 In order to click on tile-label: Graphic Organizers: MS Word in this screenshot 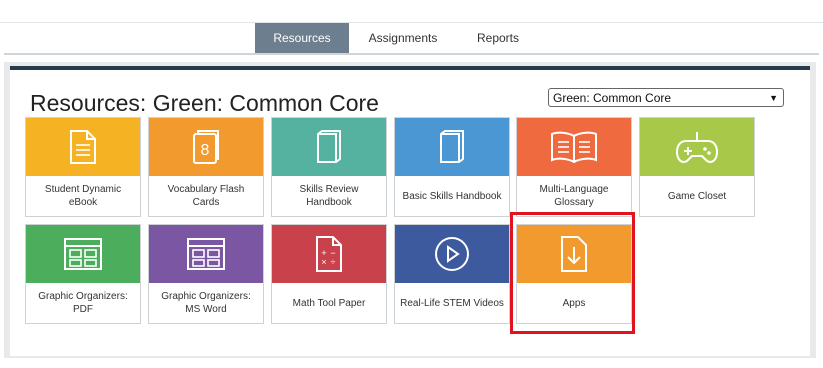, I will do `click(206, 303)`.